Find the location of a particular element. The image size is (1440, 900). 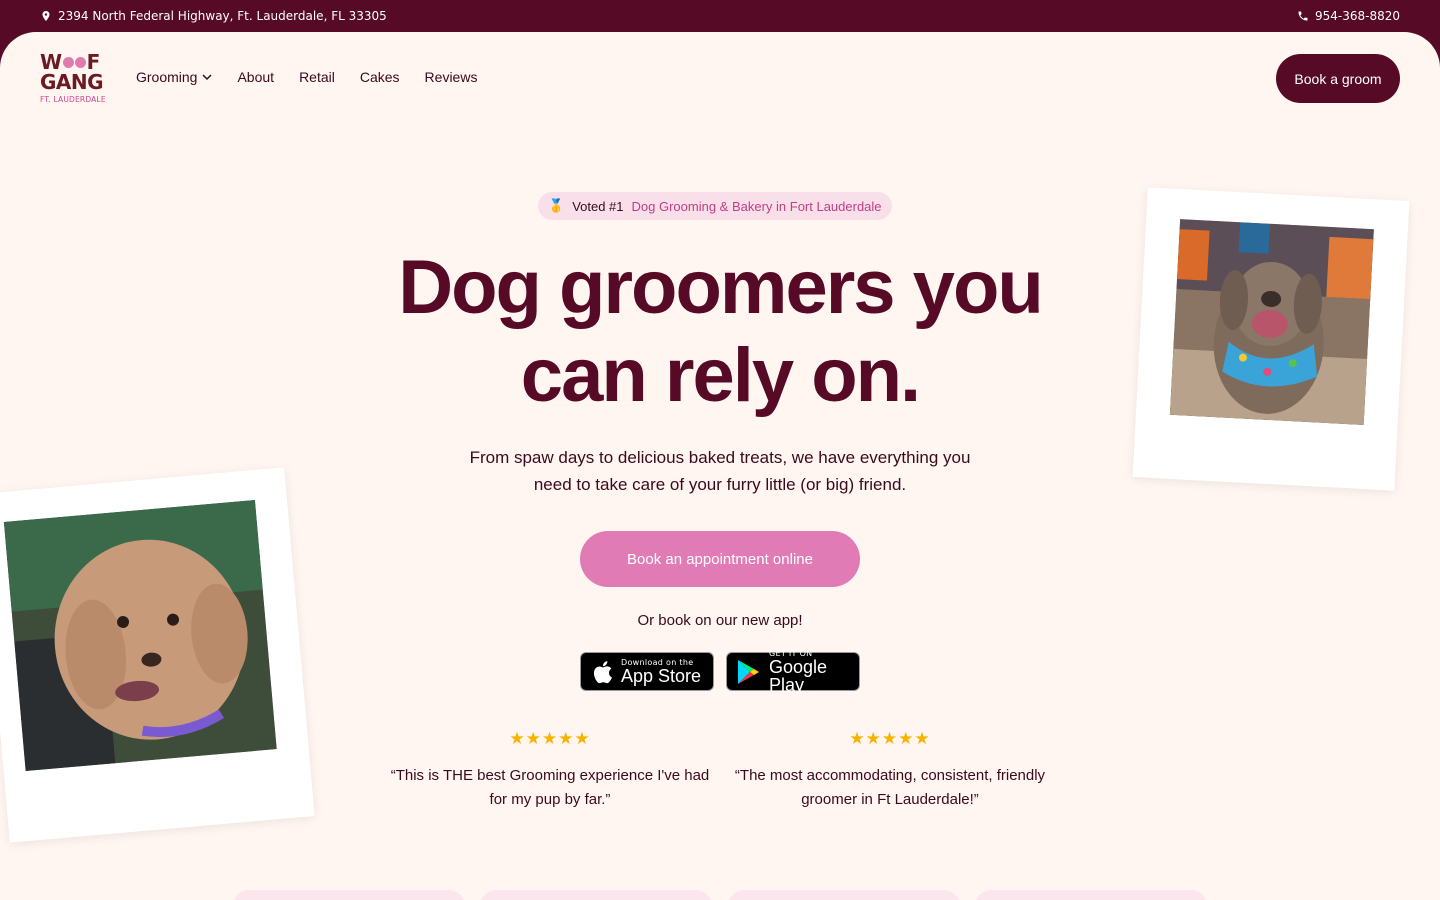

book-appointment-button: Book an appointment online is located at coordinates (720, 559).